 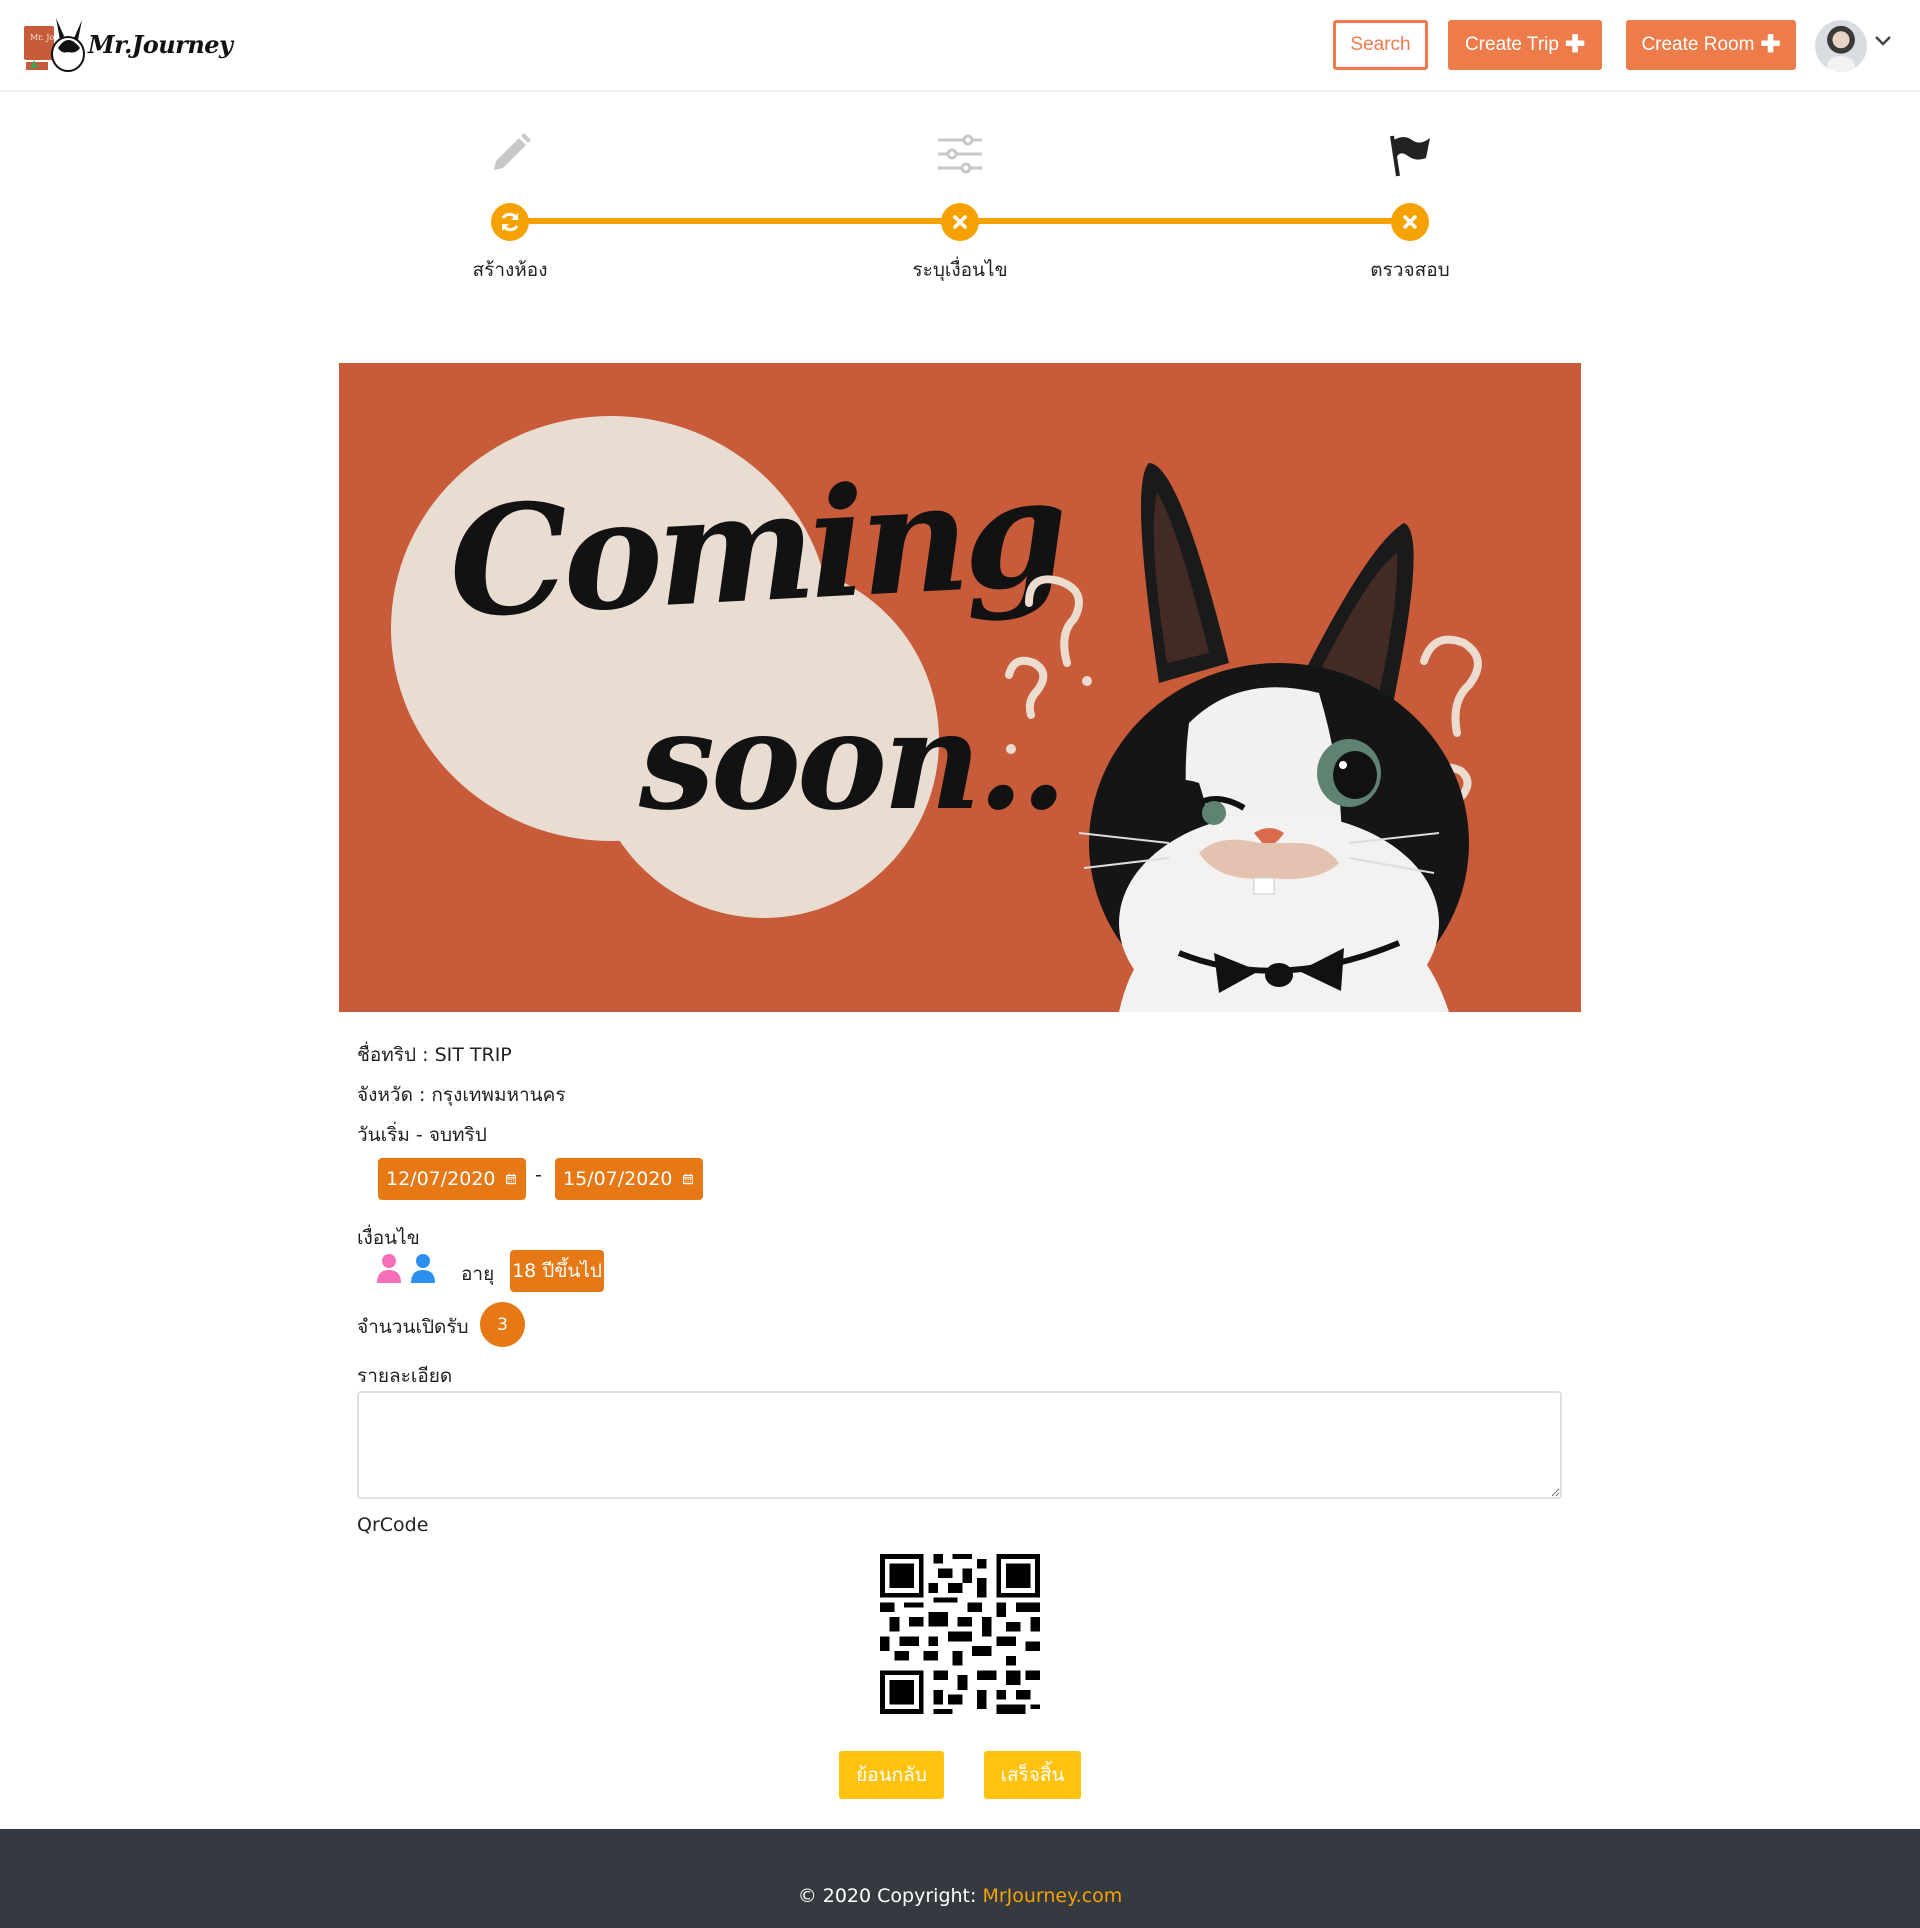 What do you see at coordinates (389, 1268) in the screenshot?
I see `female-icon` at bounding box center [389, 1268].